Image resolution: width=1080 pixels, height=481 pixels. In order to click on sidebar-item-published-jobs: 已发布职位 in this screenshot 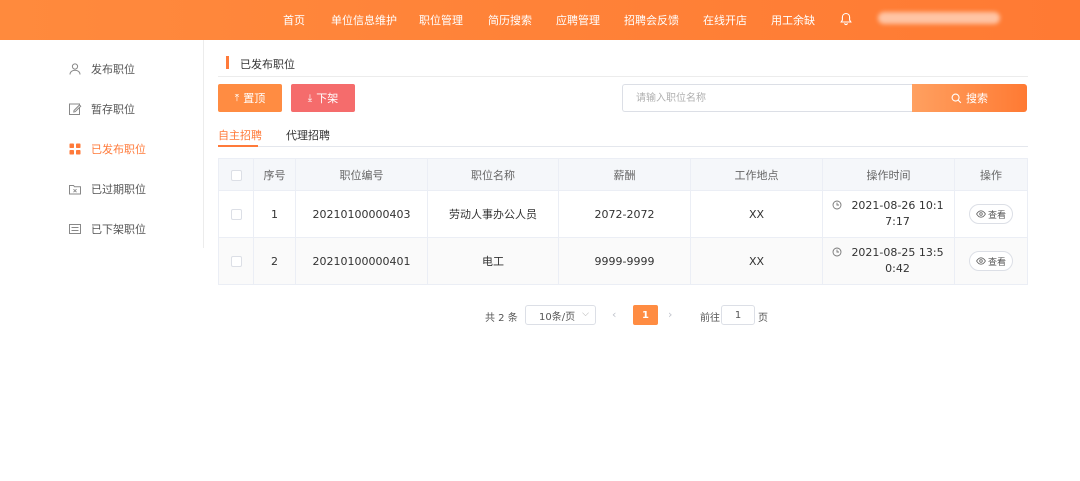, I will do `click(107, 149)`.